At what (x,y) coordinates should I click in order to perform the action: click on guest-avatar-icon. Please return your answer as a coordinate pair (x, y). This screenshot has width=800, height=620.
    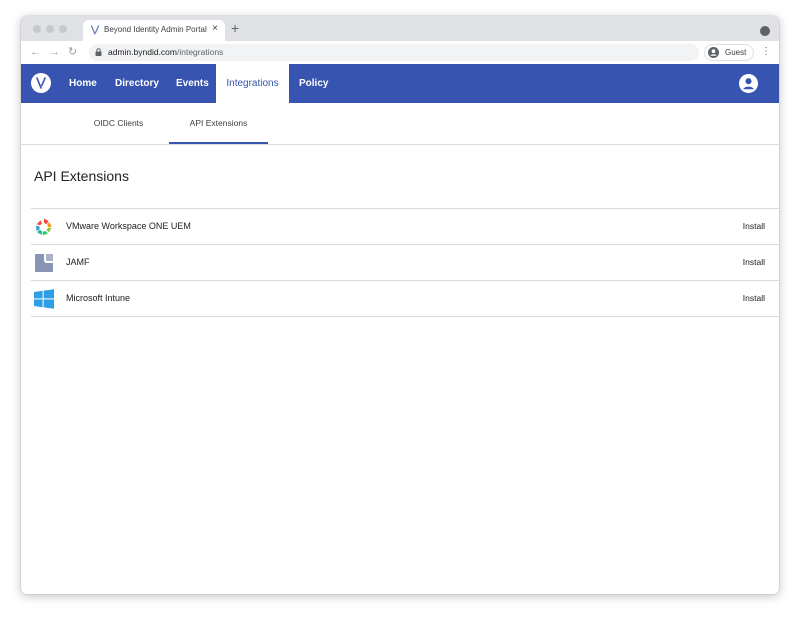
    Looking at the image, I should click on (713, 52).